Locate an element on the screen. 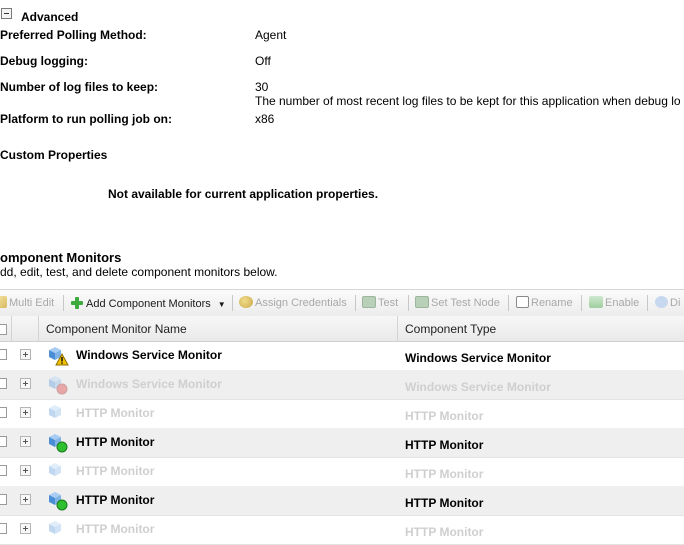  disable-label: Di is located at coordinates (675, 303).